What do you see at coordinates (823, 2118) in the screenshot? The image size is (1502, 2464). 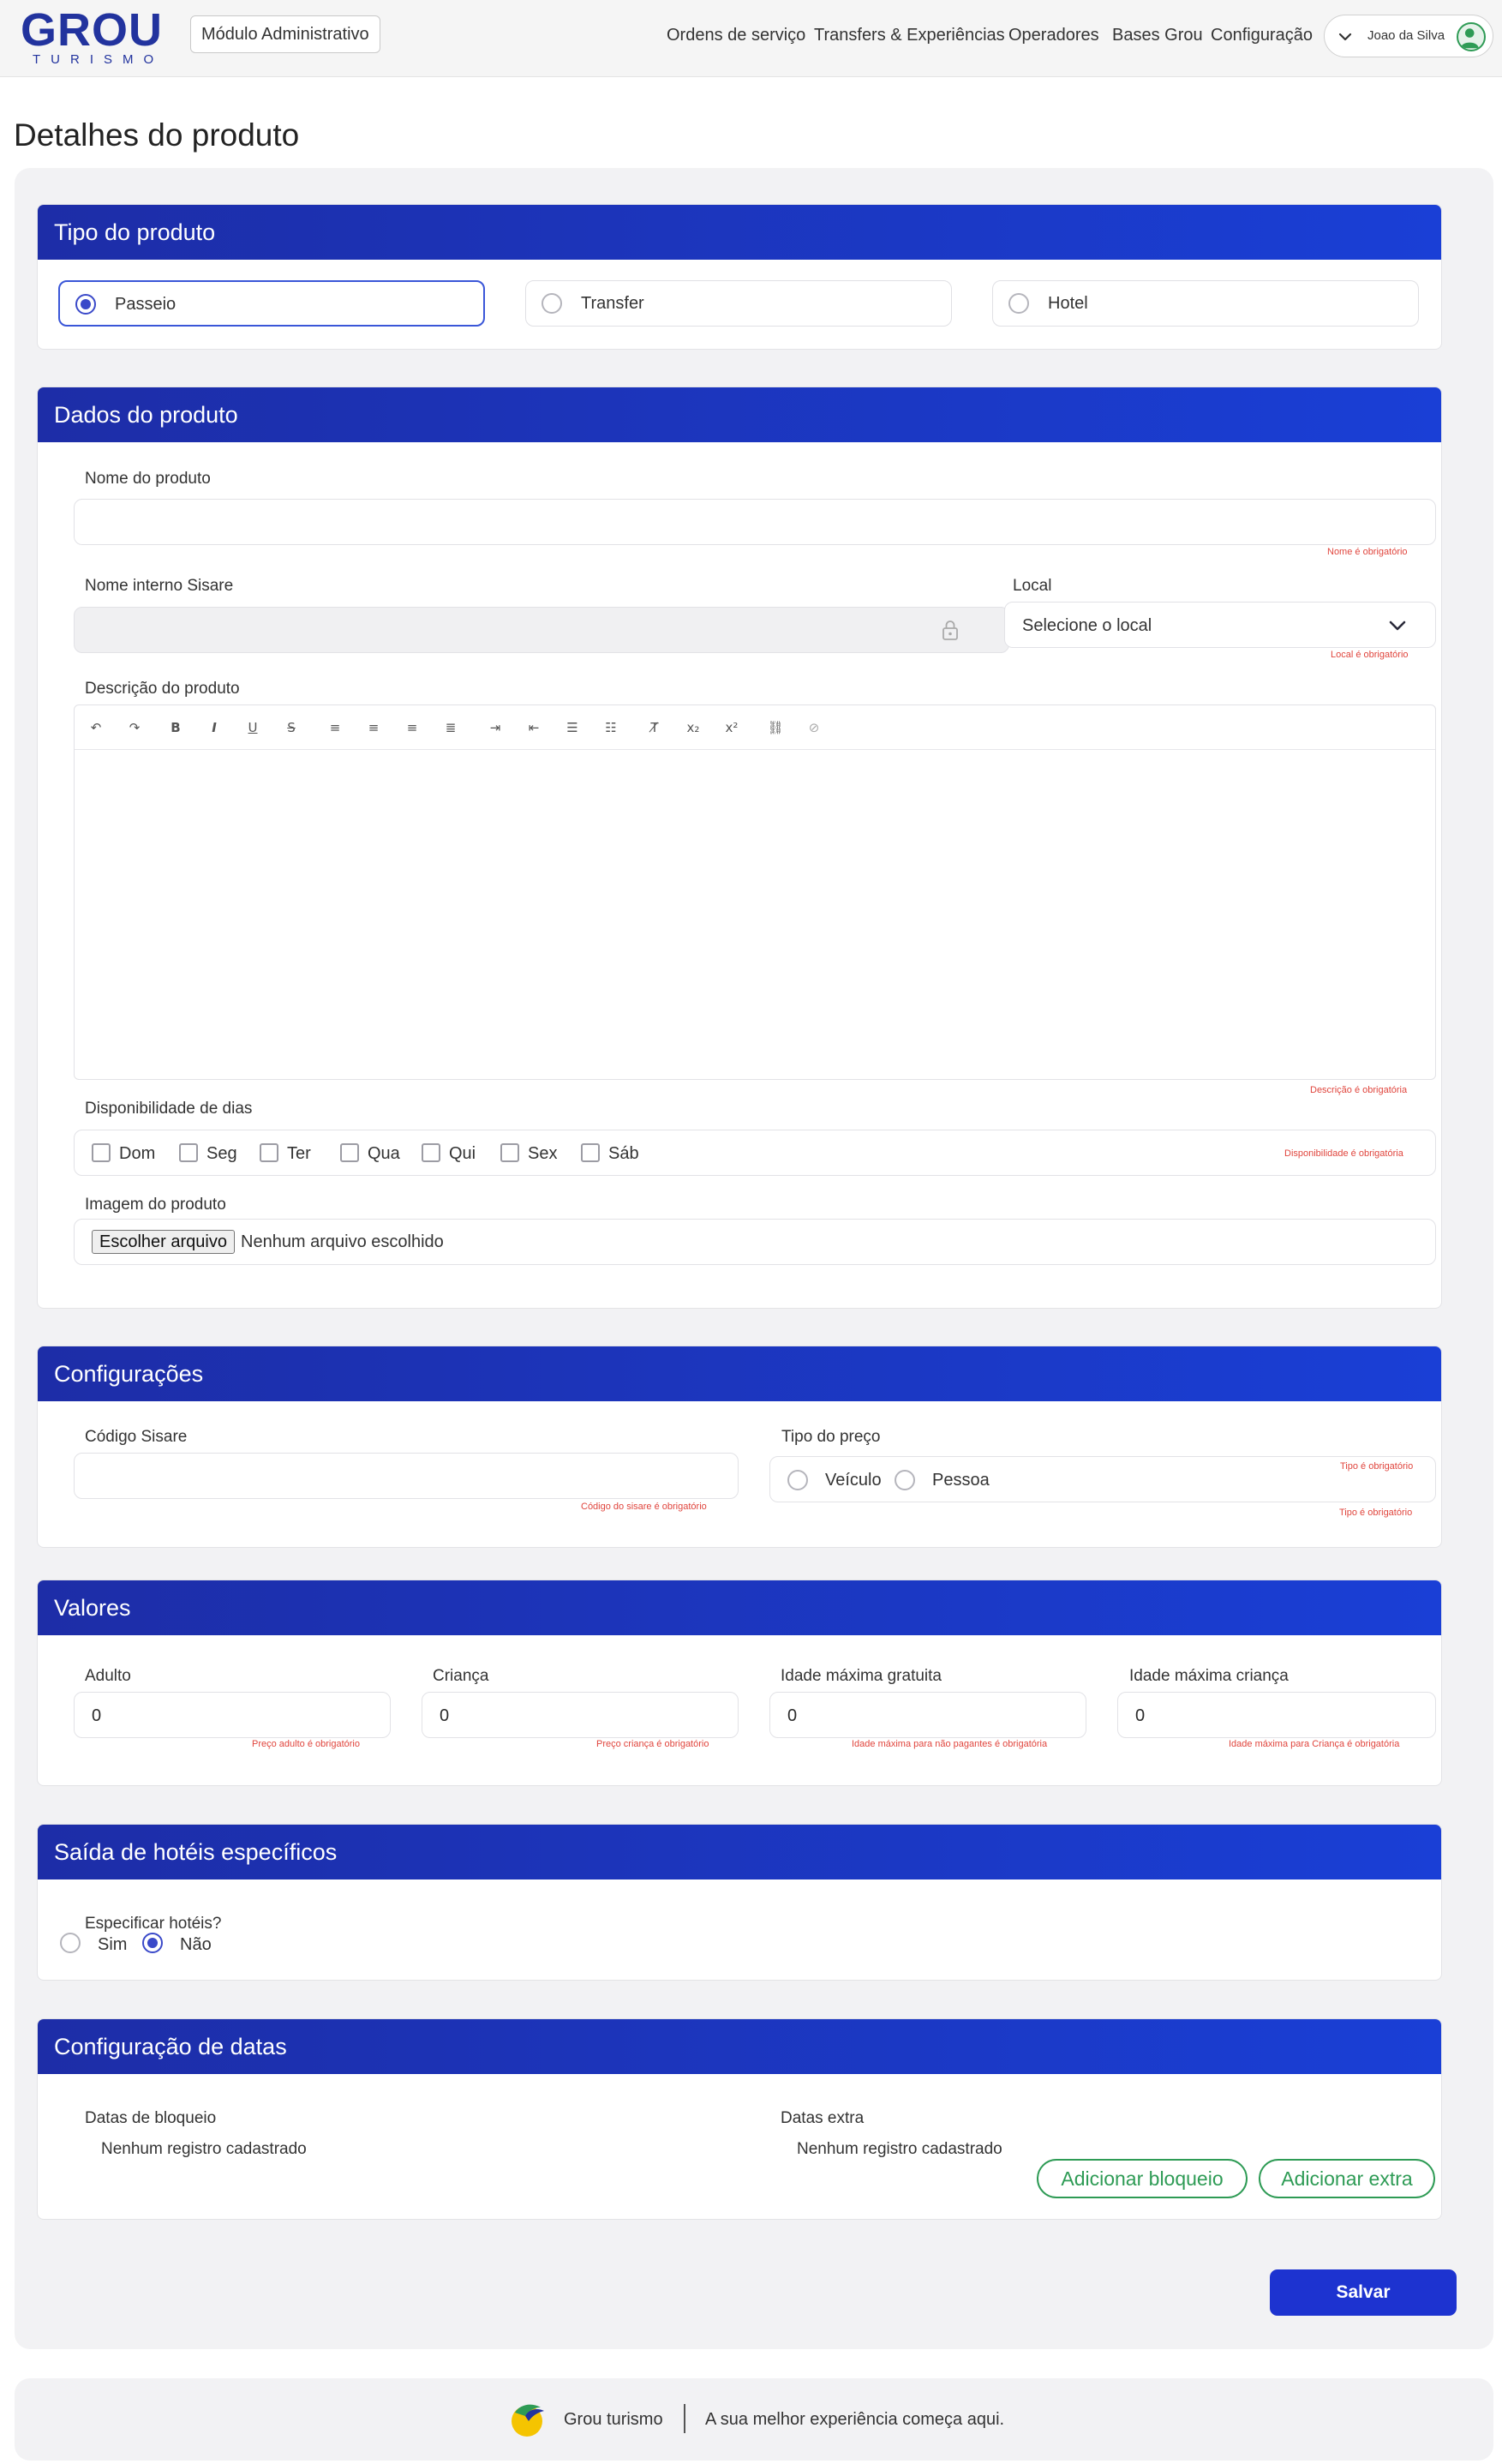 I see `datas-extra-label: Datas extra` at bounding box center [823, 2118].